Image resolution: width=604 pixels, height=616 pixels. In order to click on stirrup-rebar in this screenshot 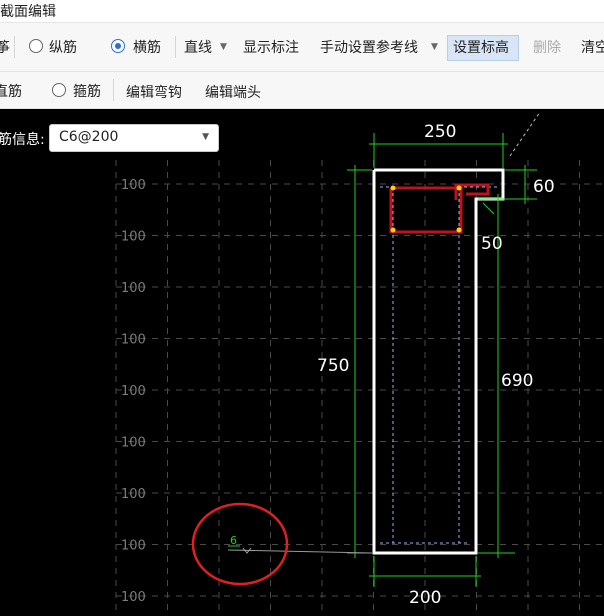, I will do `click(439, 208)`.